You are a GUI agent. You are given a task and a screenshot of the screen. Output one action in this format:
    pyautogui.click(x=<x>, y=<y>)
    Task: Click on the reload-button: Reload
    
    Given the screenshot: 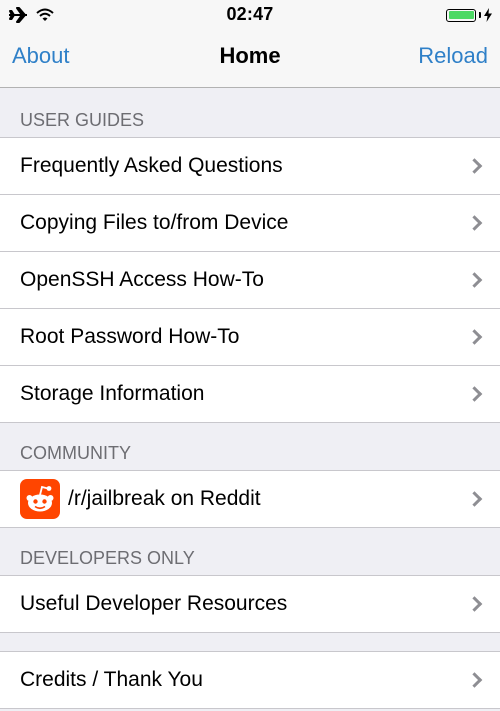 What is the action you would take?
    pyautogui.click(x=453, y=56)
    